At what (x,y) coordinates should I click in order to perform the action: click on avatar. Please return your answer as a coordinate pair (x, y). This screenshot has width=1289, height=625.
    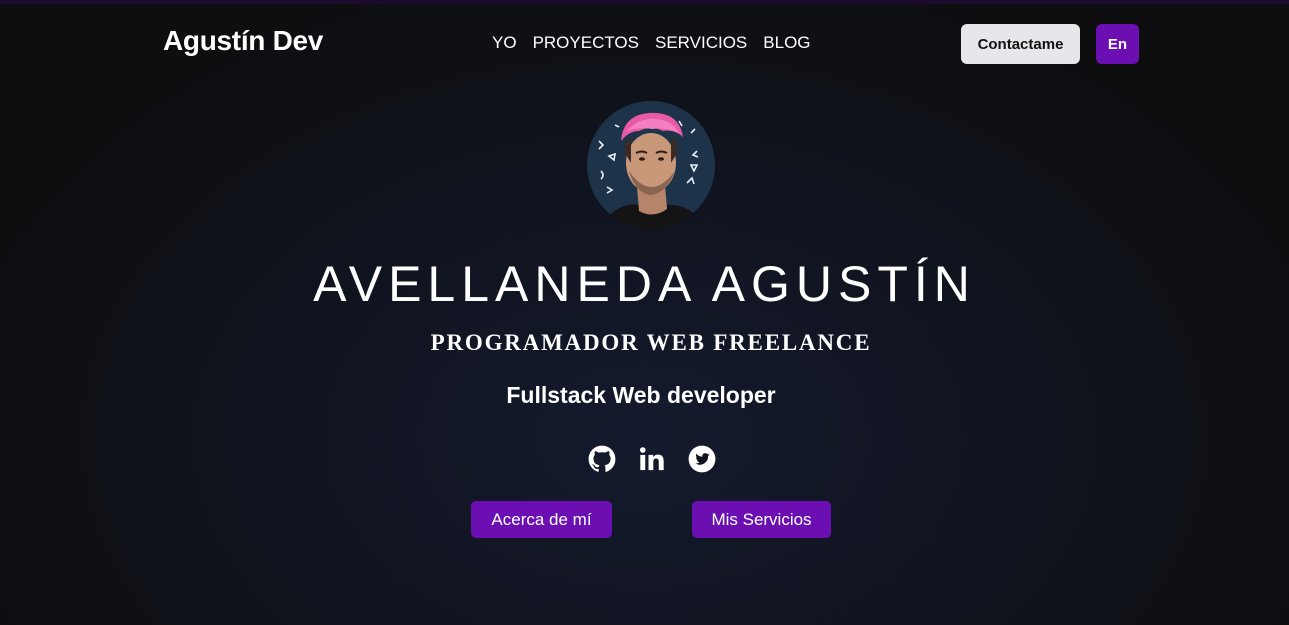
    Looking at the image, I should click on (651, 165).